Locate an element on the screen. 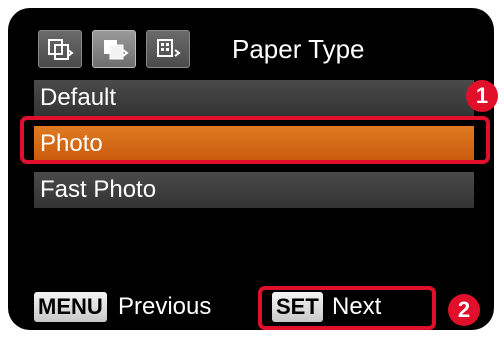  page-layout-icon is located at coordinates (61, 49).